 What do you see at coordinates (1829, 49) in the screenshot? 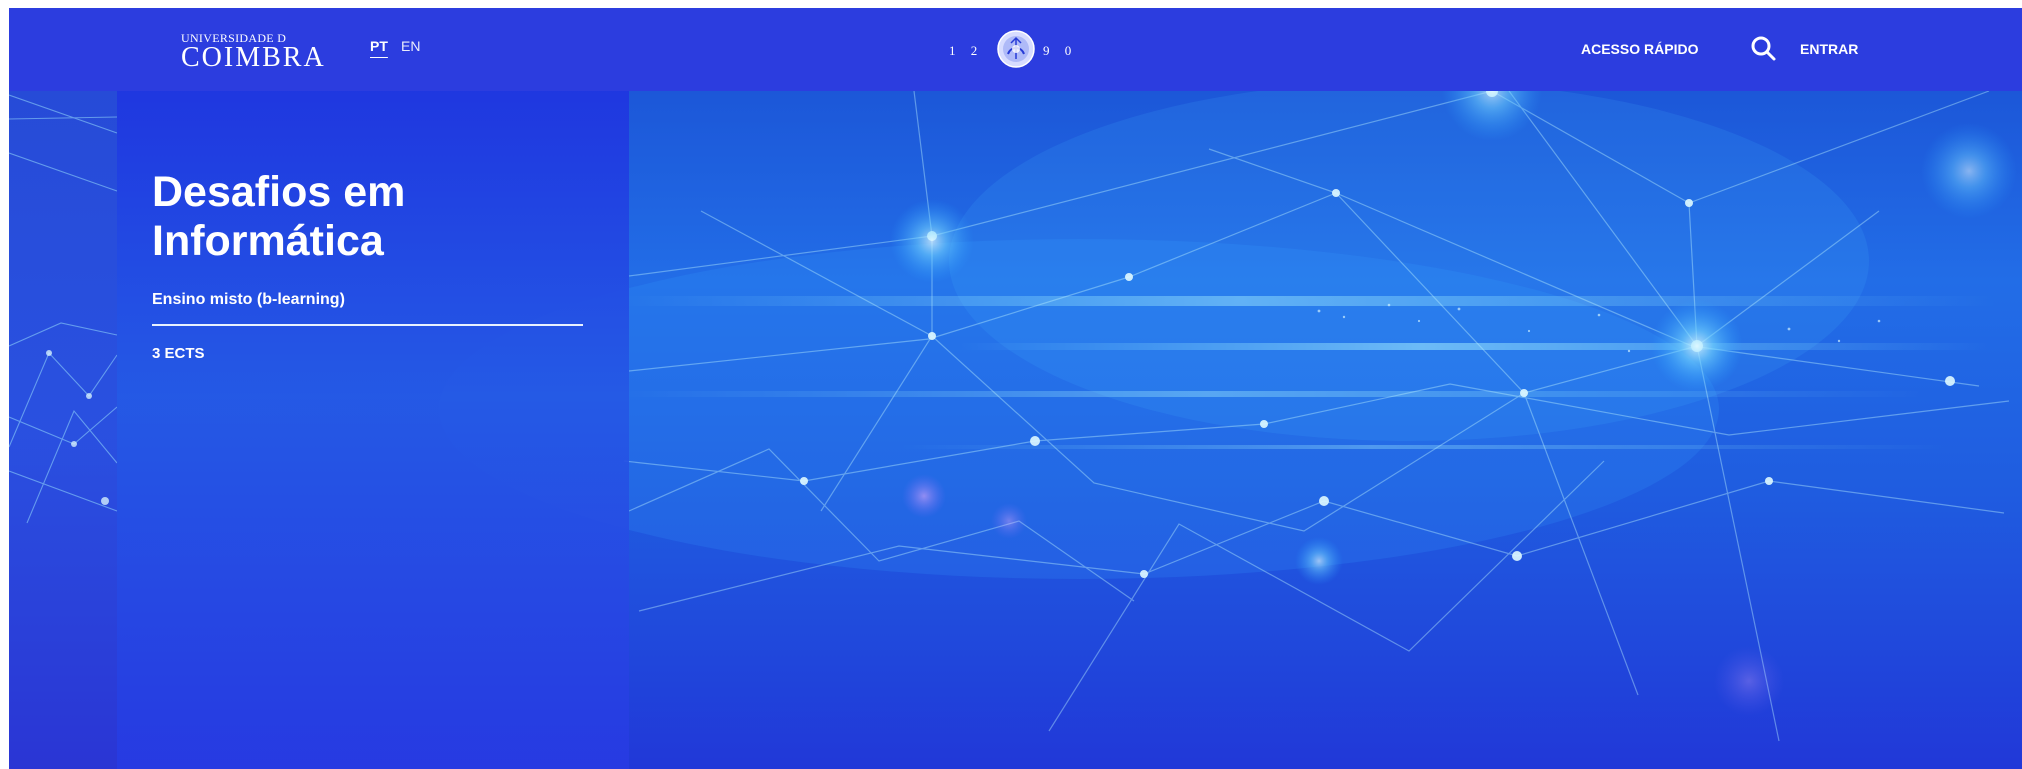
I see `login-link: ENTRAR` at bounding box center [1829, 49].